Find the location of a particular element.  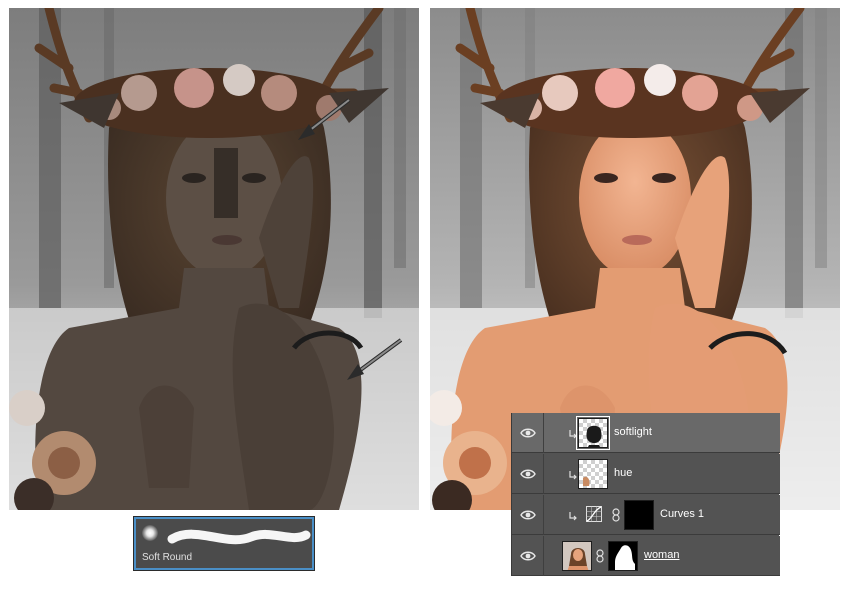

layer-row-curves: Curves 1 is located at coordinates (646, 515).